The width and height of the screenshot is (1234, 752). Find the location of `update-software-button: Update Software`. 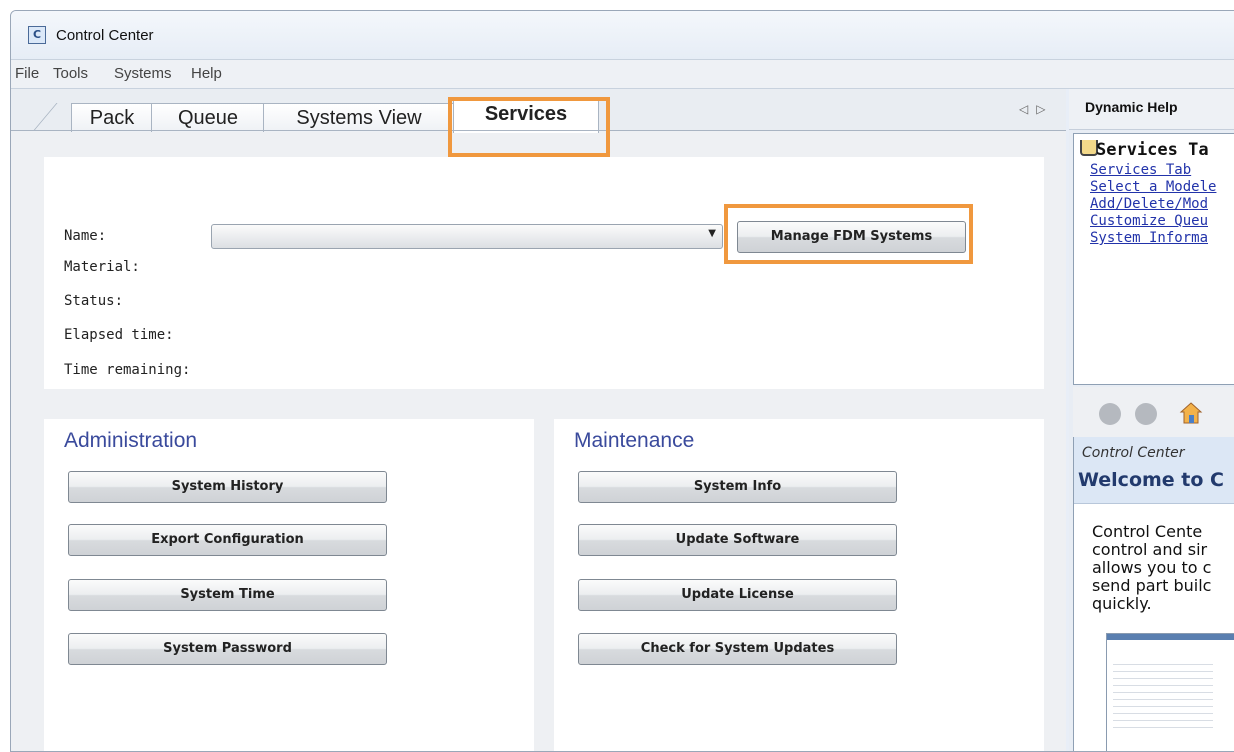

update-software-button: Update Software is located at coordinates (737, 540).